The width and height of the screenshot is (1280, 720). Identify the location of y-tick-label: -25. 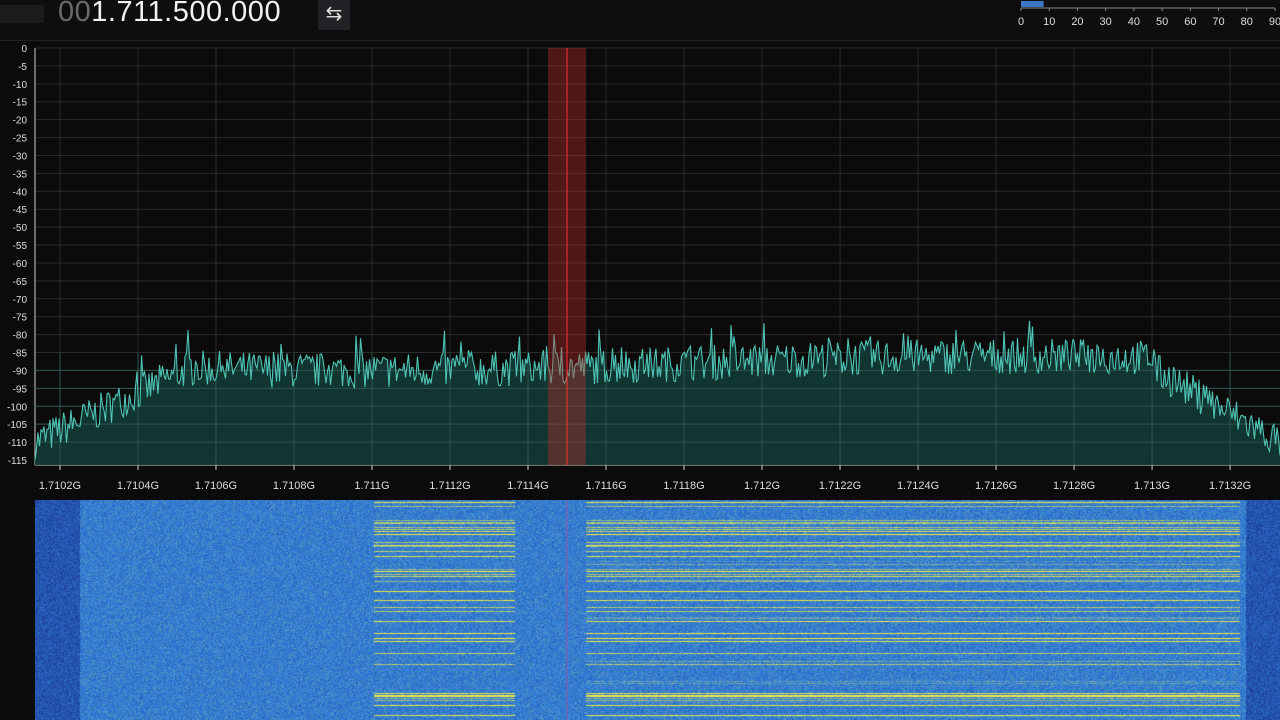
(20, 139).